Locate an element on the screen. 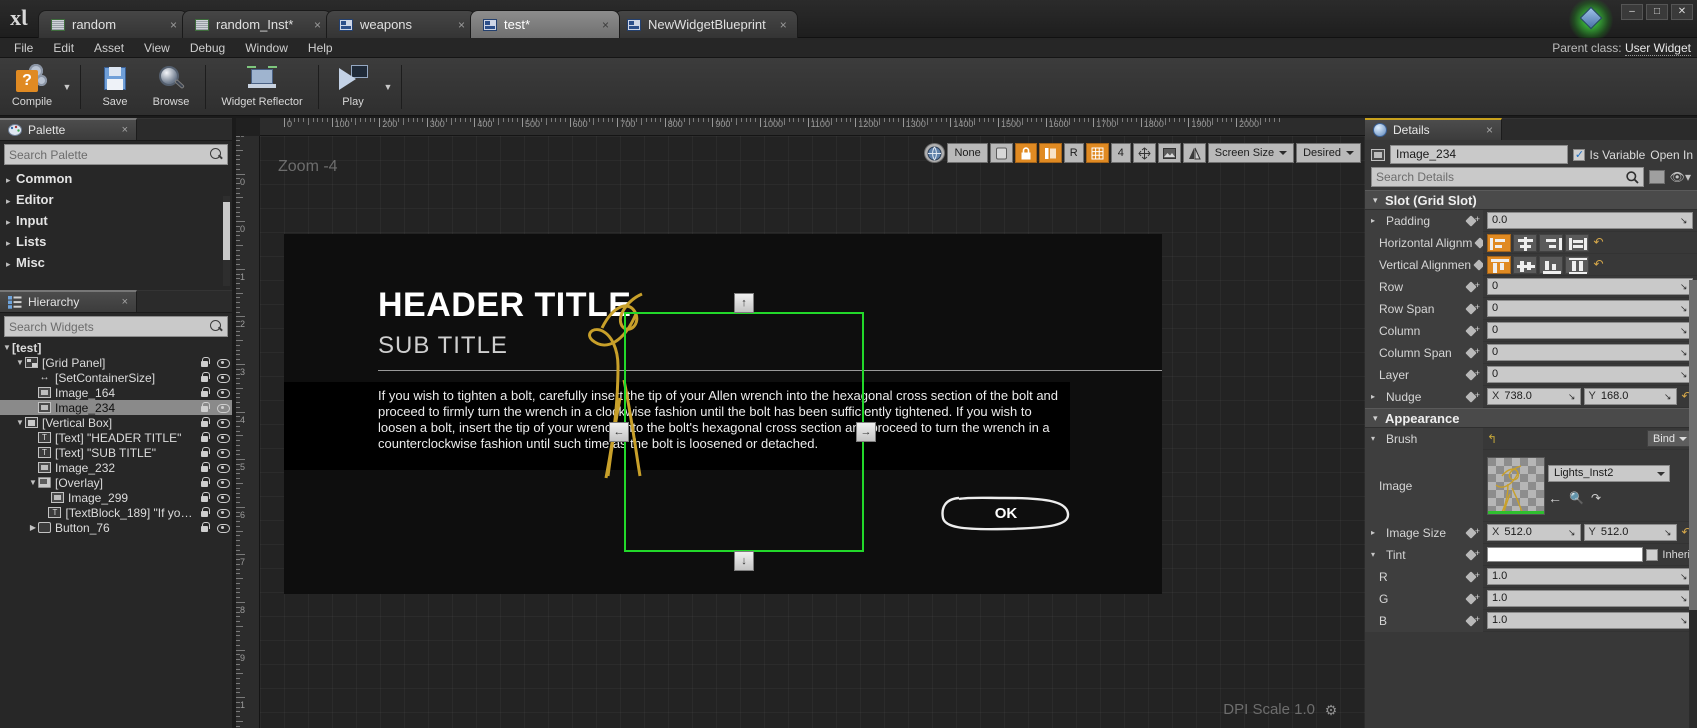  screen-size-selector: Screen Size is located at coordinates (1251, 153).